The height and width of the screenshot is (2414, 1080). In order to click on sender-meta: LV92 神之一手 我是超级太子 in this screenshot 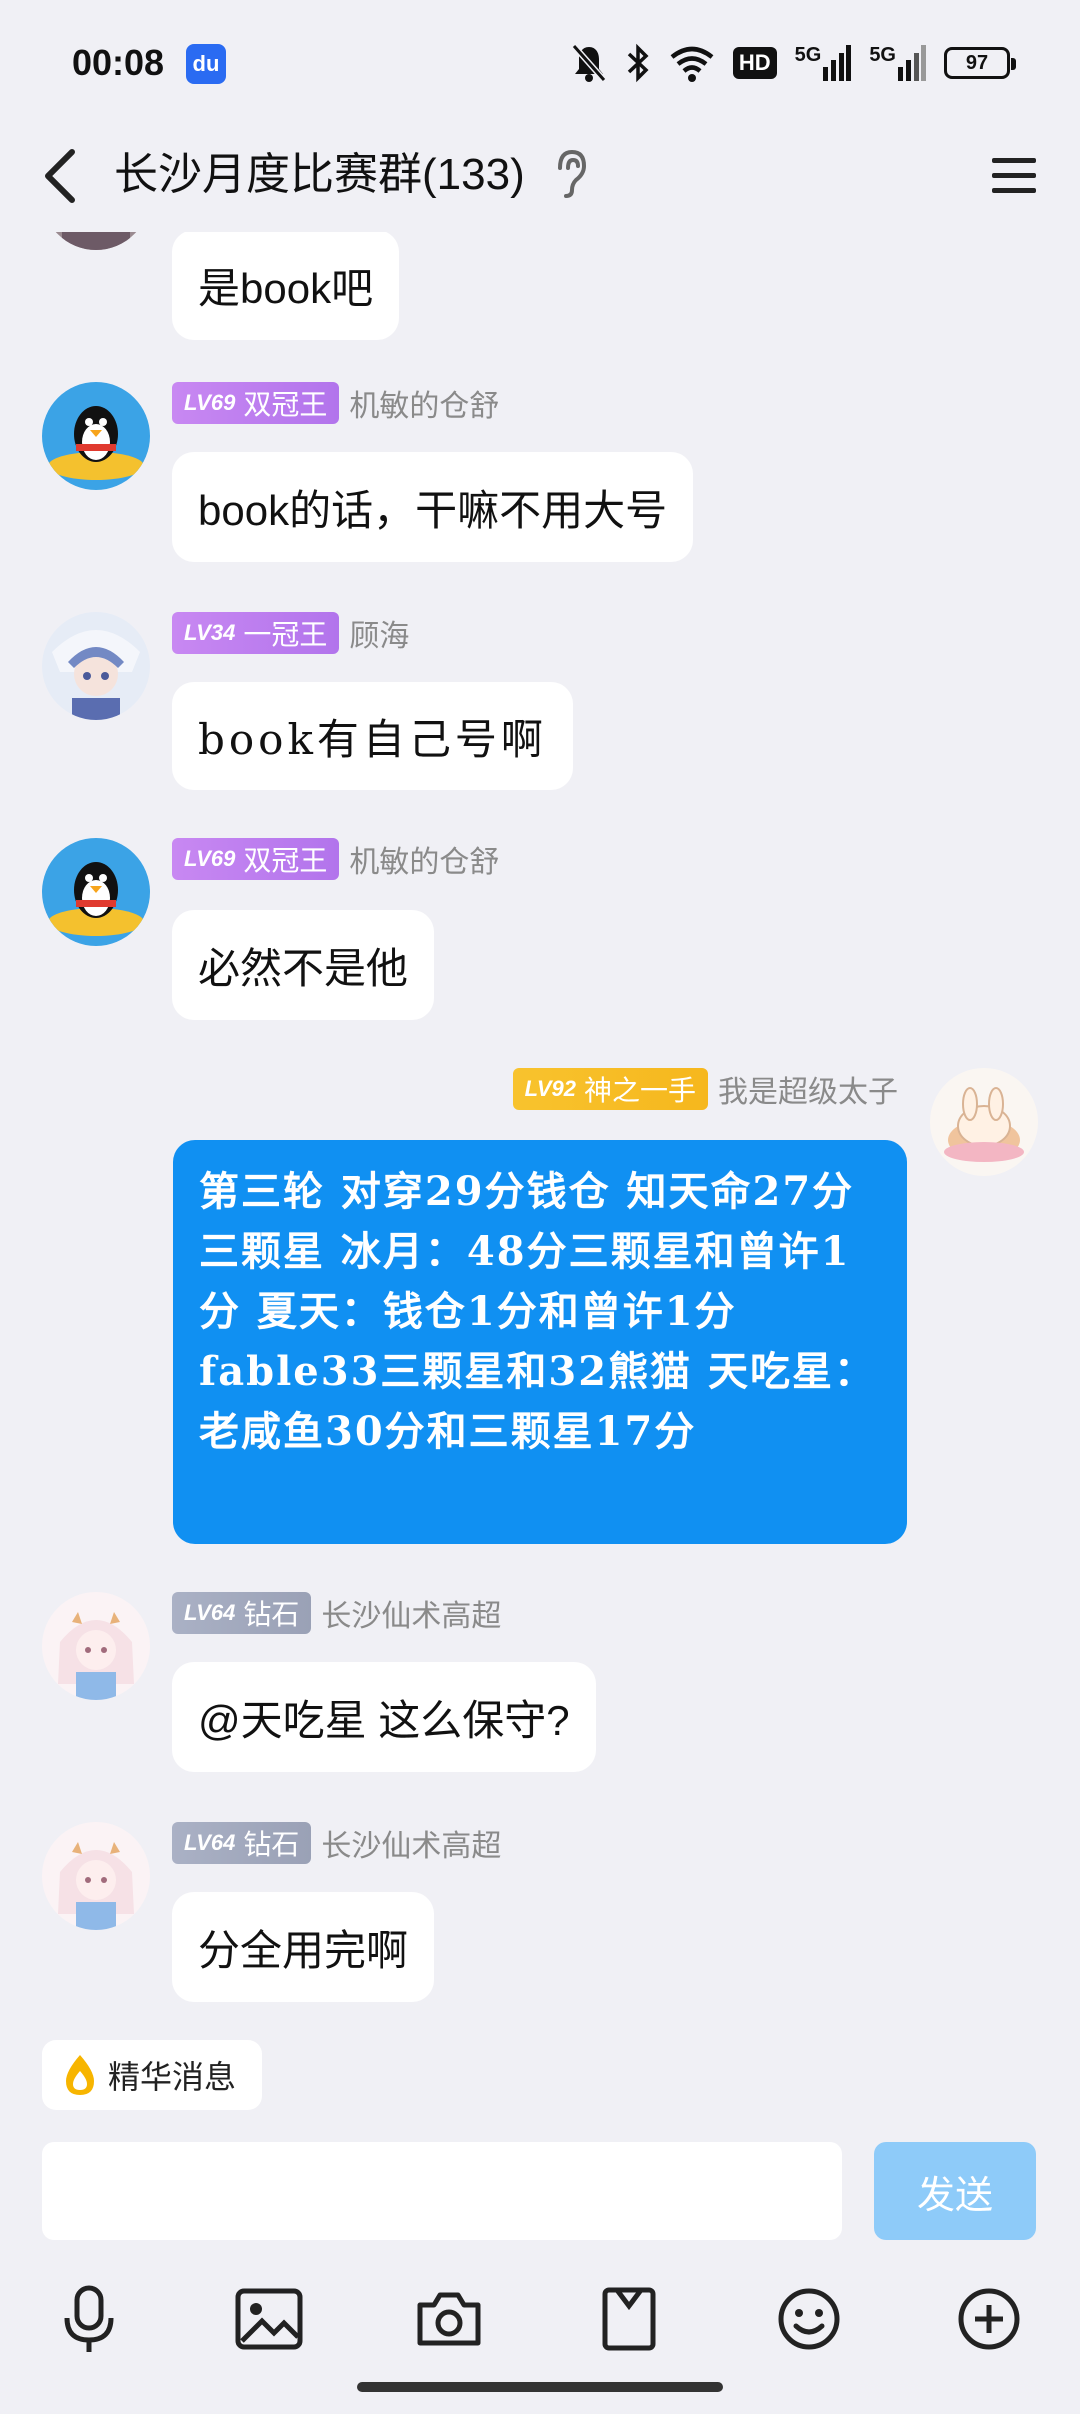, I will do `click(705, 1089)`.